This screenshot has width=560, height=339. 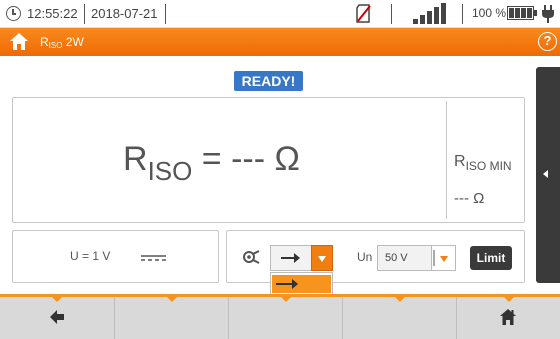 I want to click on rmin-subscript: ISO MIN, so click(x=488, y=166).